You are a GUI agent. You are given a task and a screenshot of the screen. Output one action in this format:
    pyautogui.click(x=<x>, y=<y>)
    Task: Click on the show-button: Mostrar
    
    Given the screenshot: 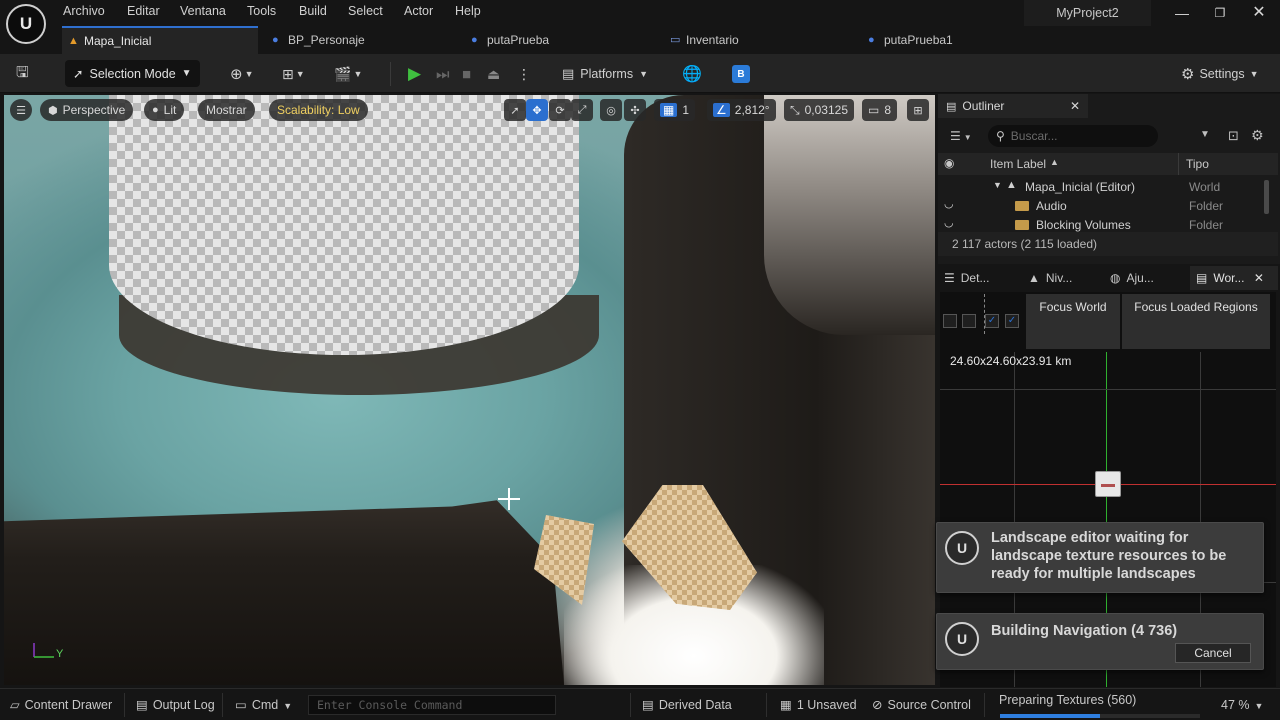 What is the action you would take?
    pyautogui.click(x=226, y=110)
    